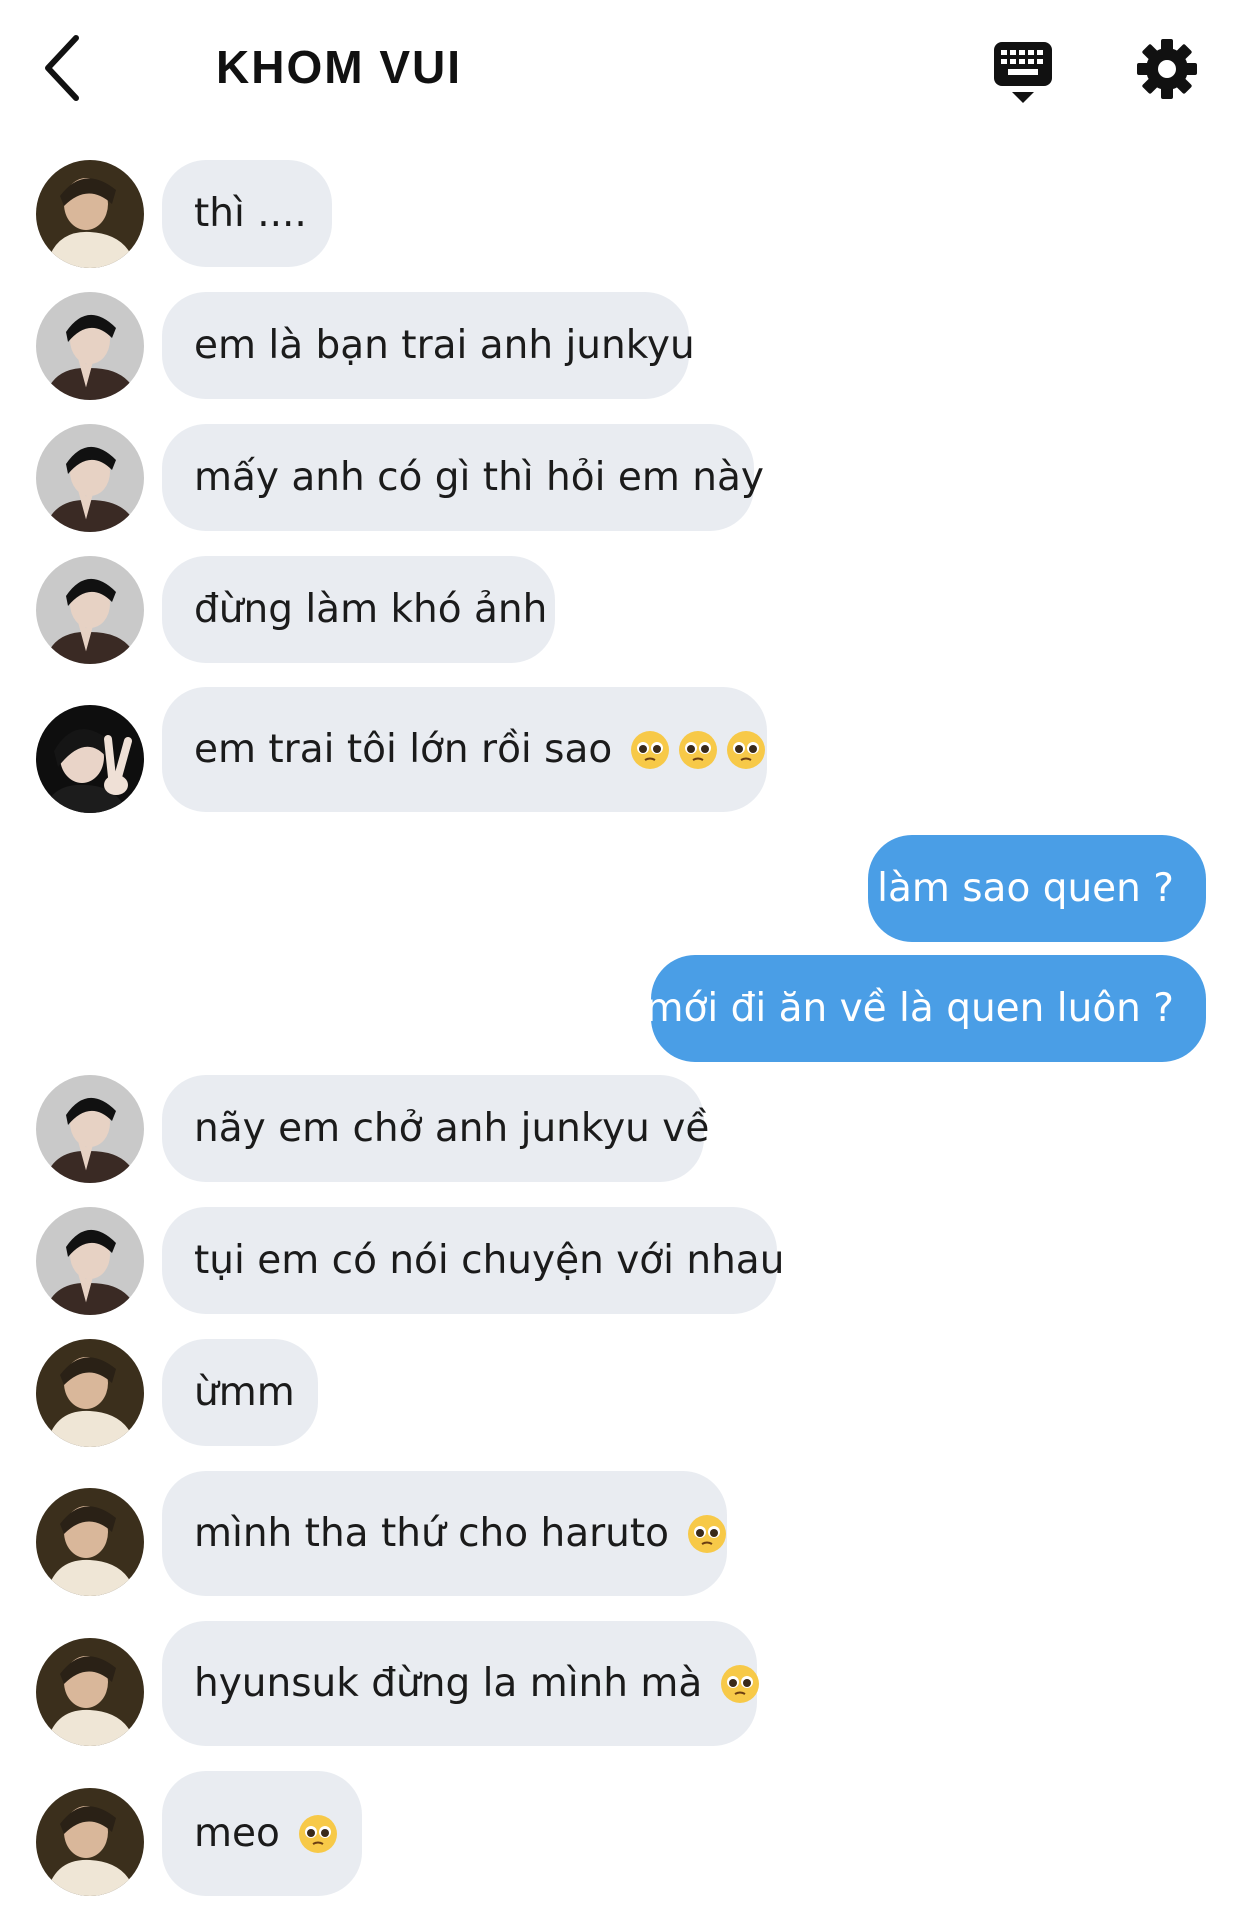 The height and width of the screenshot is (1912, 1242). Describe the element at coordinates (489, 1260) in the screenshot. I see `message-text: tụi em có nói chuyện với nhau` at that location.